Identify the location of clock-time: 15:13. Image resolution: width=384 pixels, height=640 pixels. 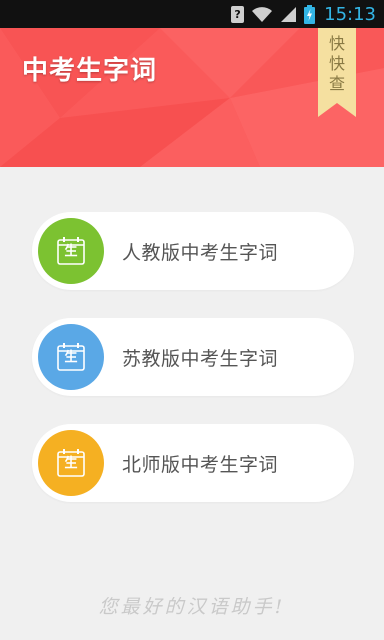
(350, 14).